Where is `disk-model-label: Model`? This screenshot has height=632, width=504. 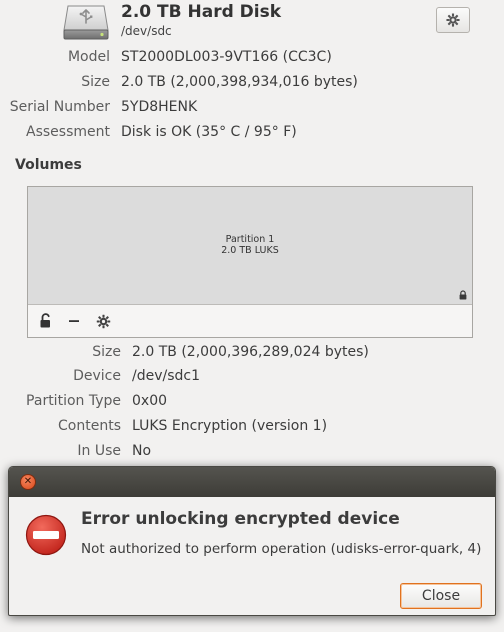
disk-model-label: Model is located at coordinates (88, 57).